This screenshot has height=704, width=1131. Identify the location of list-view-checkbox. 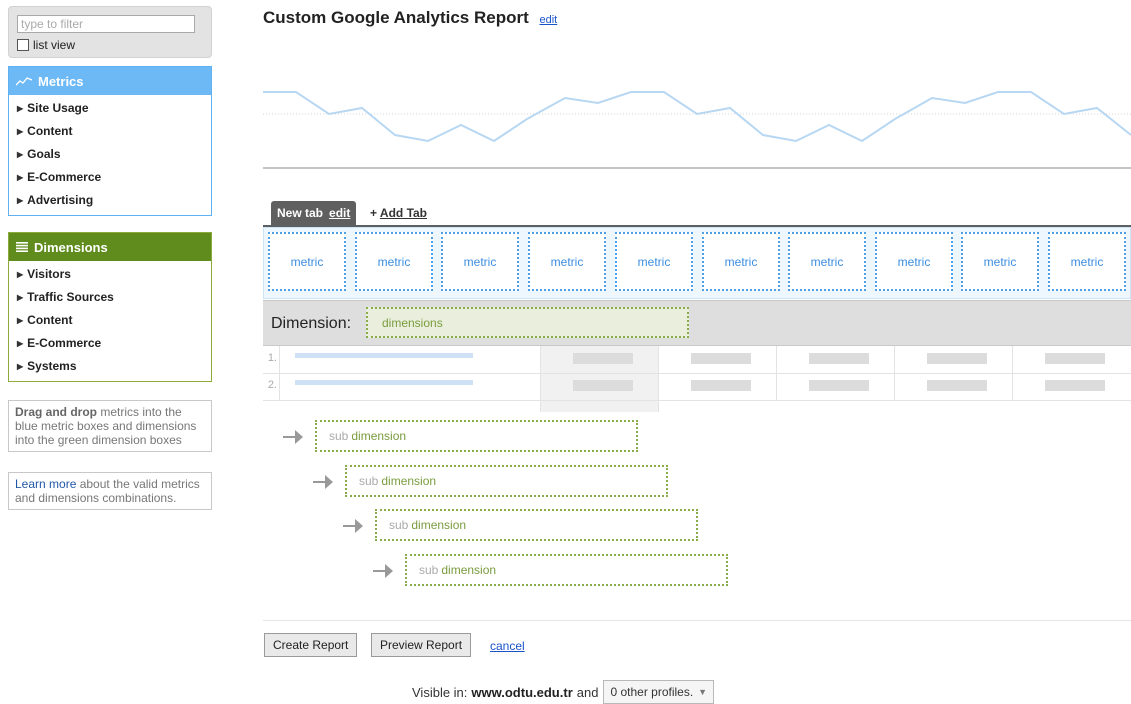
(23, 45).